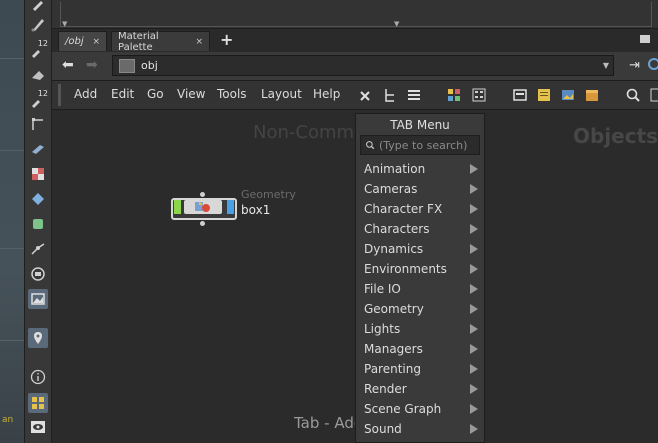 The height and width of the screenshot is (443, 658). What do you see at coordinates (38, 299) in the screenshot?
I see `image-view-icon` at bounding box center [38, 299].